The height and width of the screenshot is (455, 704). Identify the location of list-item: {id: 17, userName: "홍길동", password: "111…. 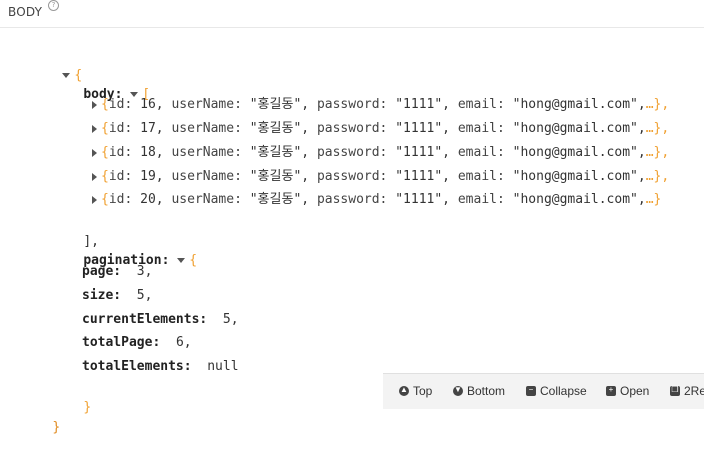
(380, 129).